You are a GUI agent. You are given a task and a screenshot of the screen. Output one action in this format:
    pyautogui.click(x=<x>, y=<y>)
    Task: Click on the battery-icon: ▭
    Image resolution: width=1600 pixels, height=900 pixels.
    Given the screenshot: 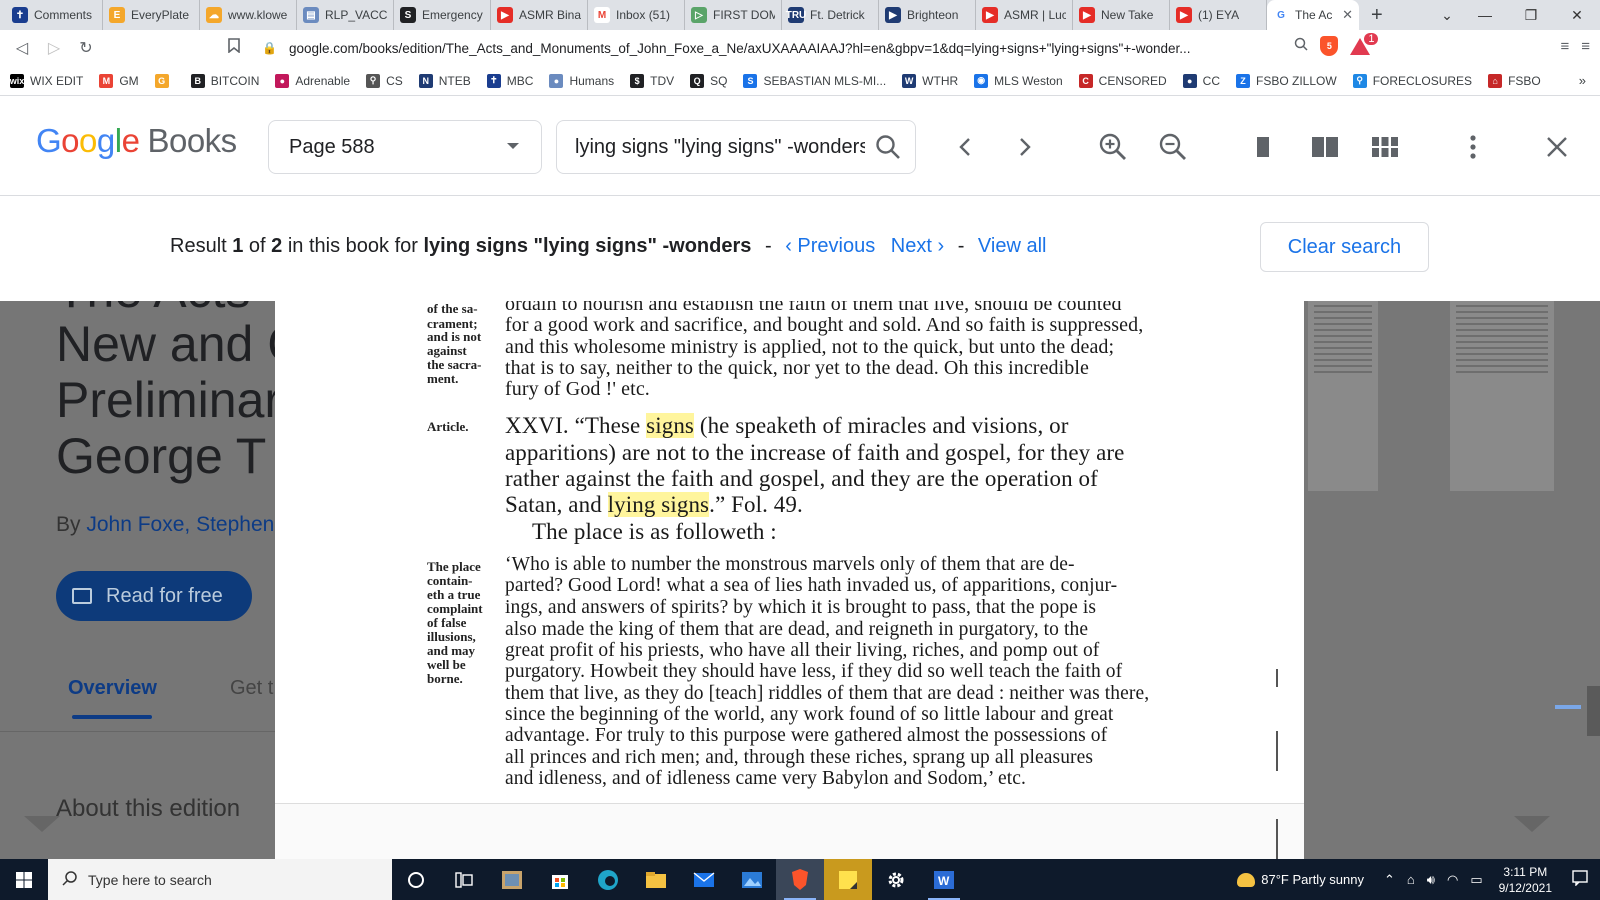 What is the action you would take?
    pyautogui.click(x=1476, y=880)
    